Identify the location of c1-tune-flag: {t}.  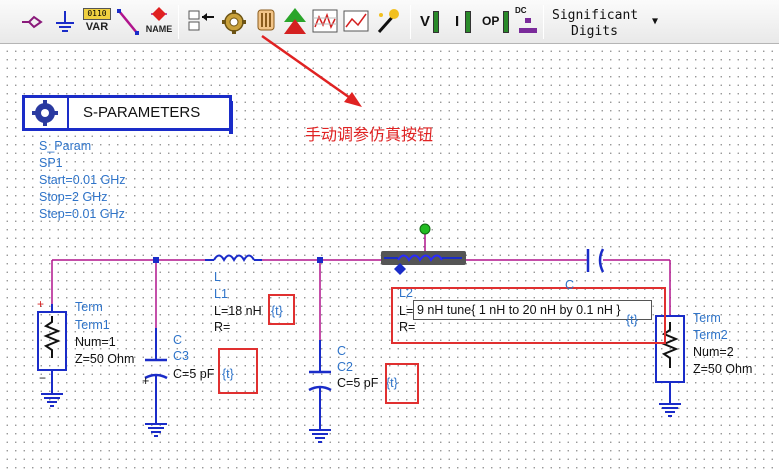
(632, 320).